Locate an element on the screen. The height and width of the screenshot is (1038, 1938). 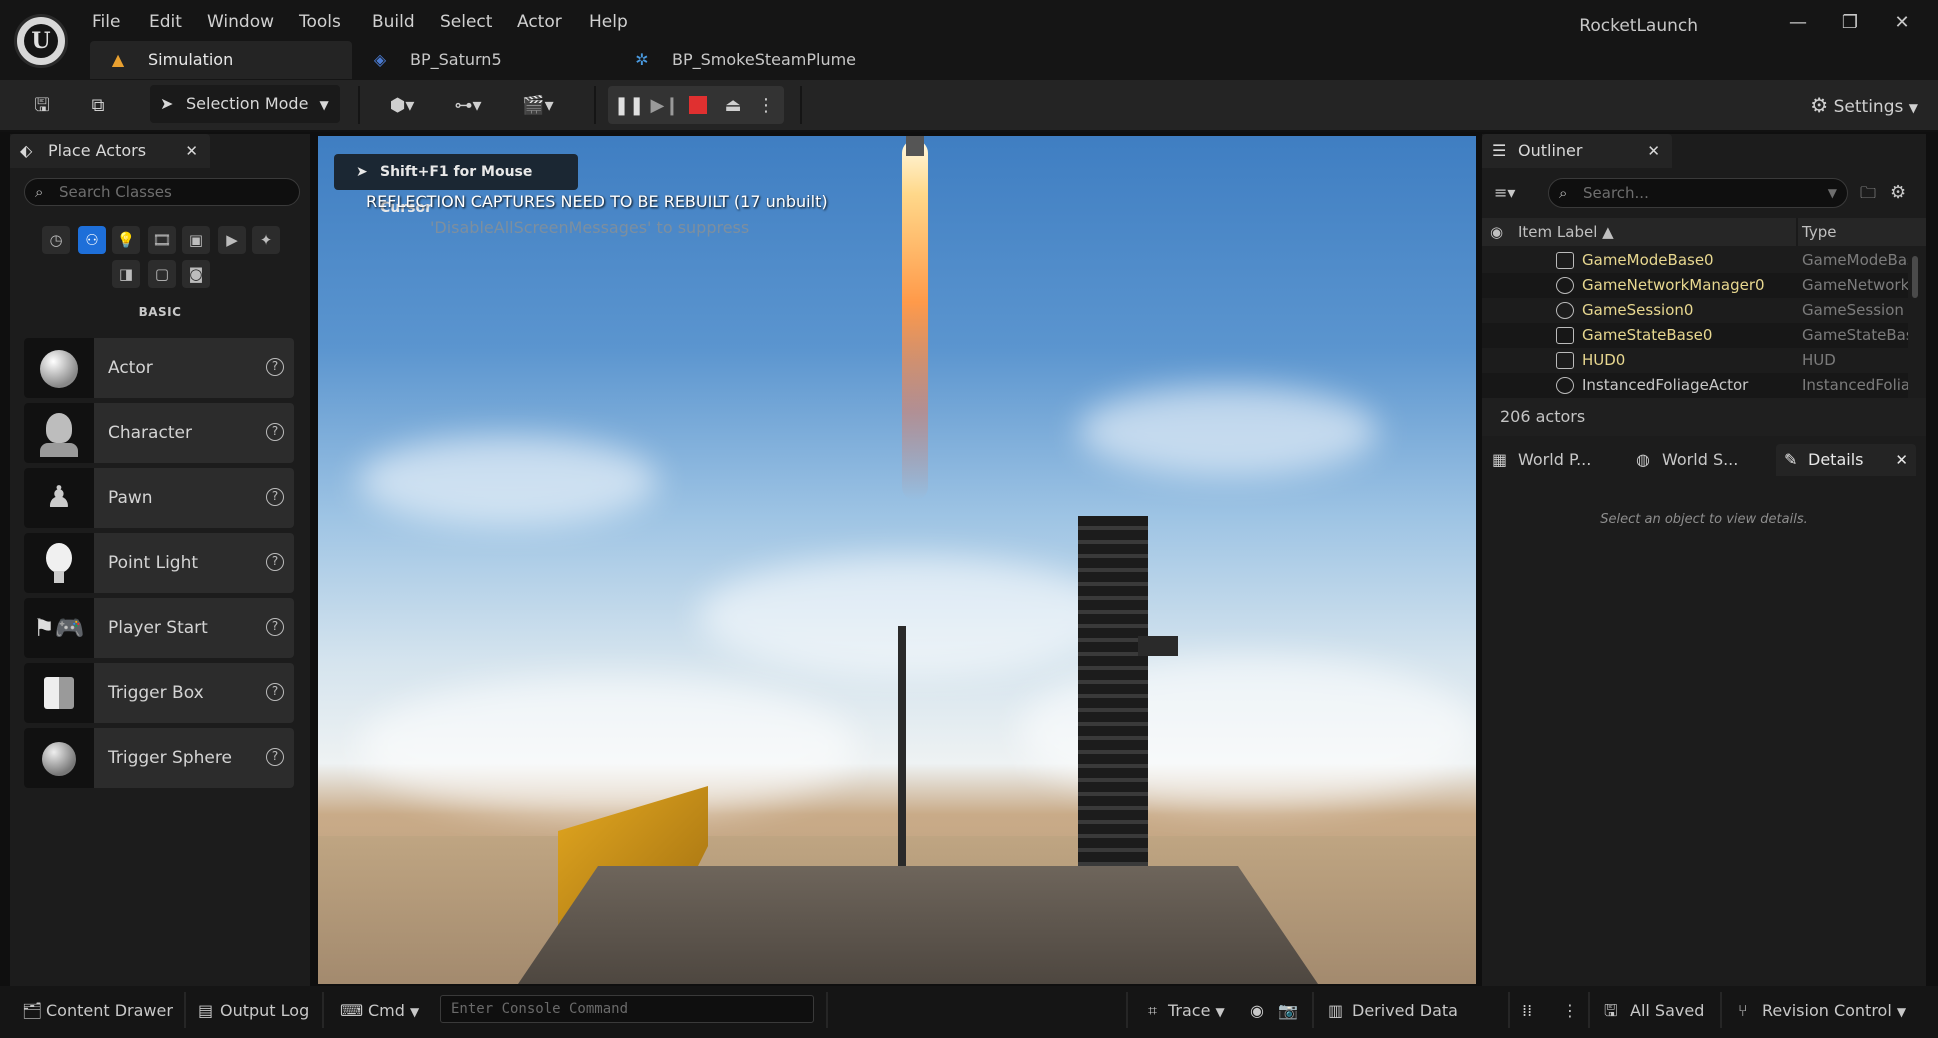
tab-details: ✎ Details ✕ is located at coordinates (1846, 460).